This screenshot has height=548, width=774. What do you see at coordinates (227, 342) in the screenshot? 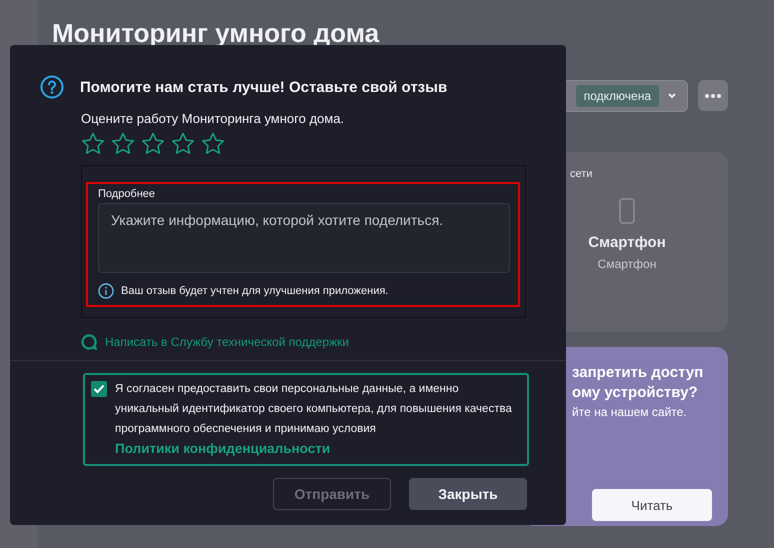
I see `support-link: Написать в Службу технической поддержки` at bounding box center [227, 342].